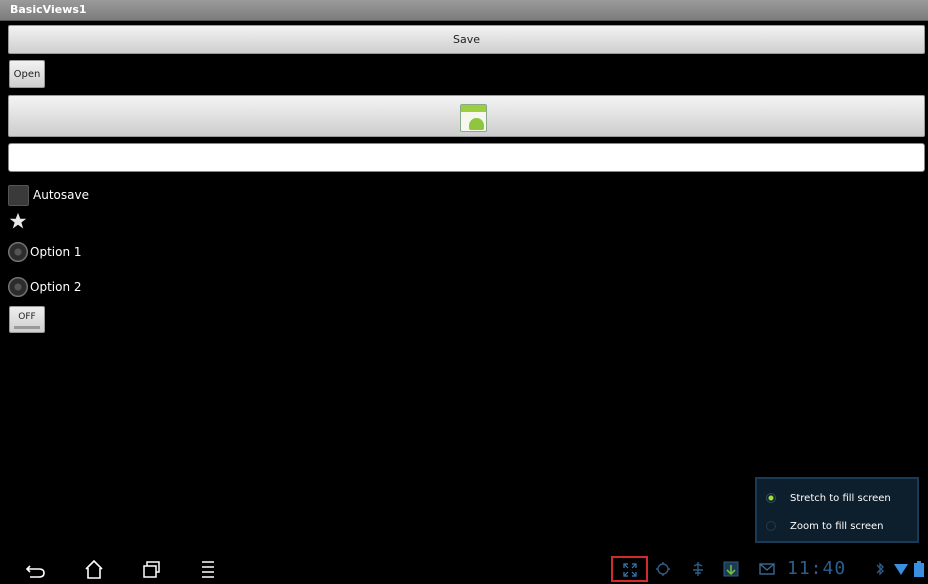 This screenshot has height=584, width=928. What do you see at coordinates (731, 569) in the screenshot?
I see `download-icon` at bounding box center [731, 569].